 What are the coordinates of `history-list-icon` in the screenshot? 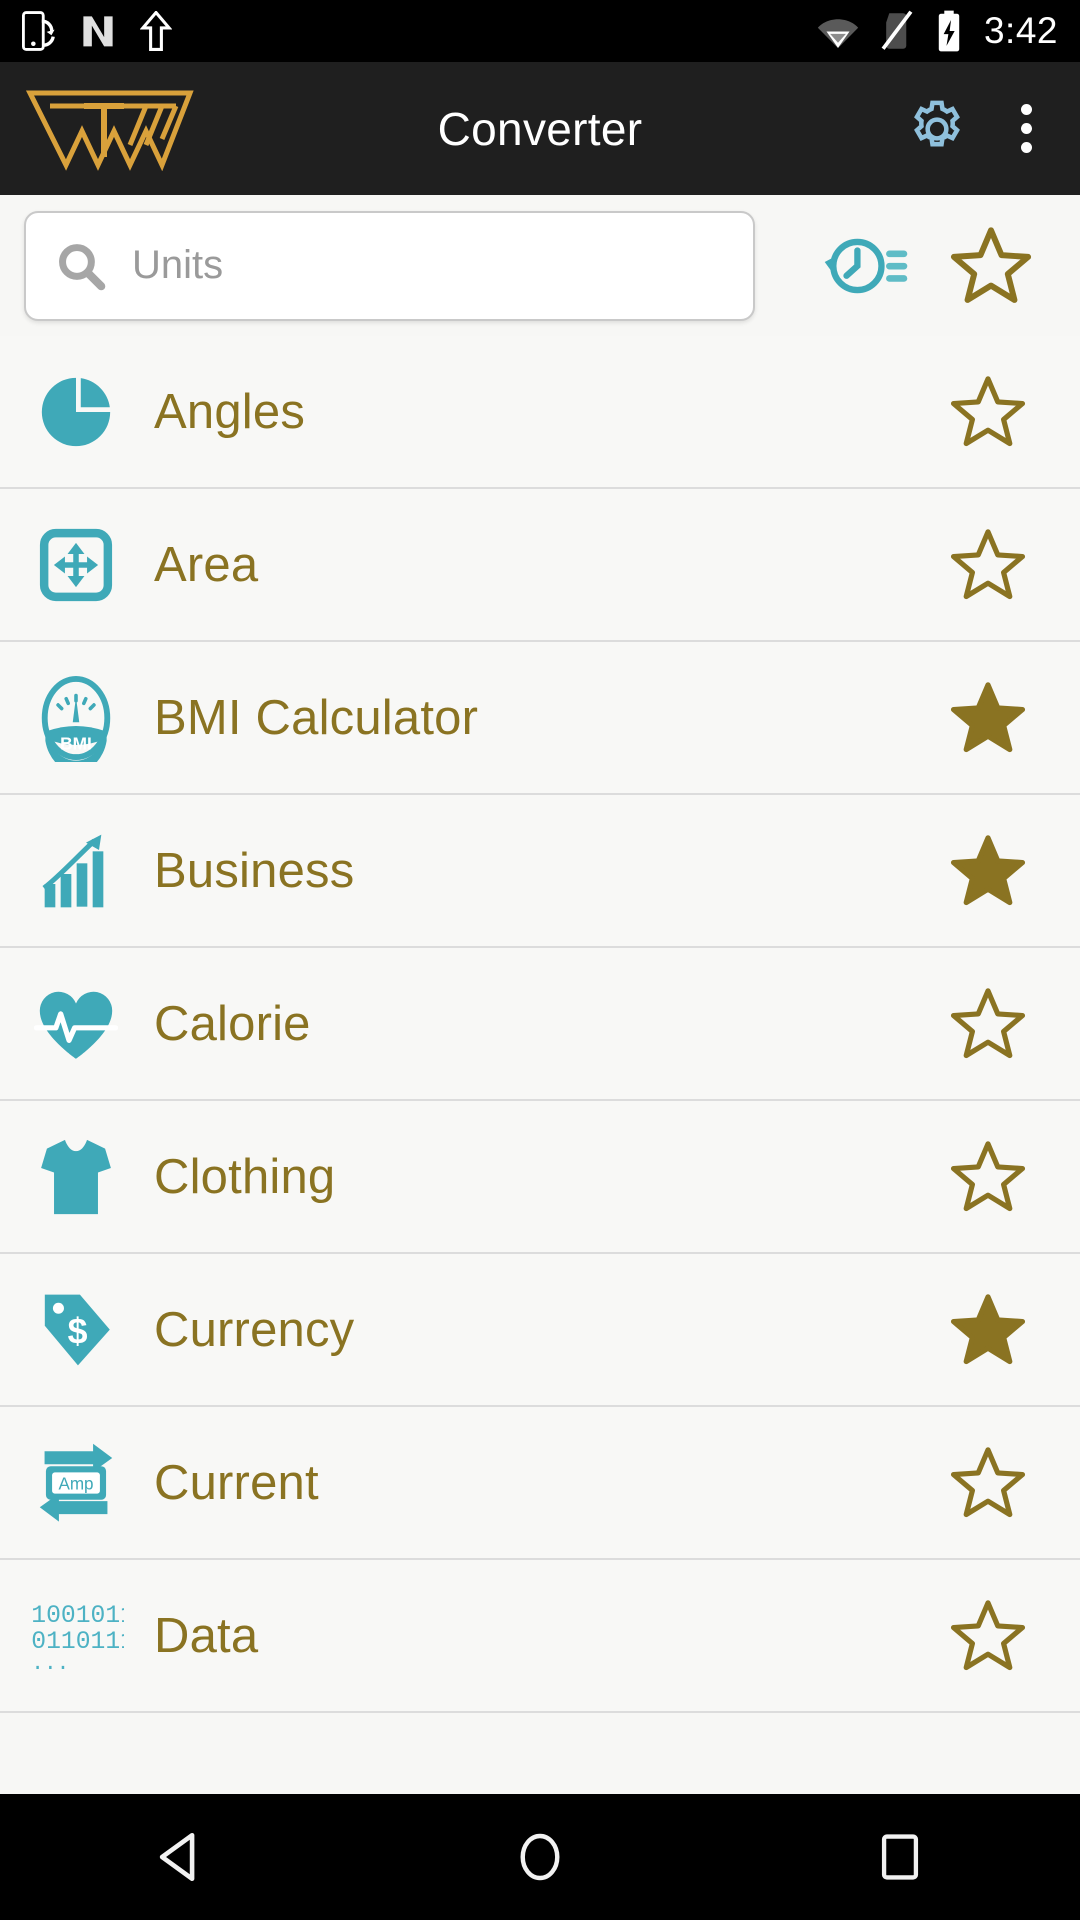 It's located at (866, 265).